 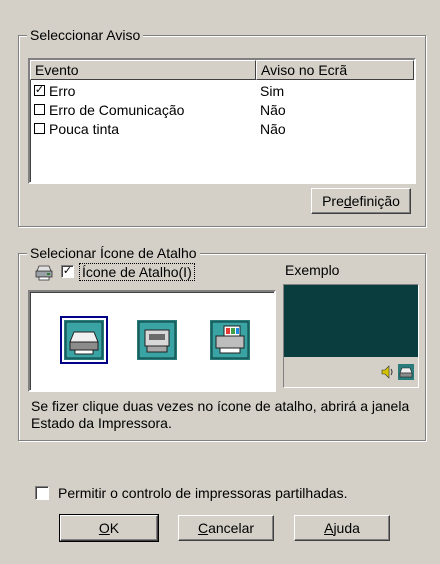 What do you see at coordinates (42, 493) in the screenshot?
I see `shared-printers-checkbox` at bounding box center [42, 493].